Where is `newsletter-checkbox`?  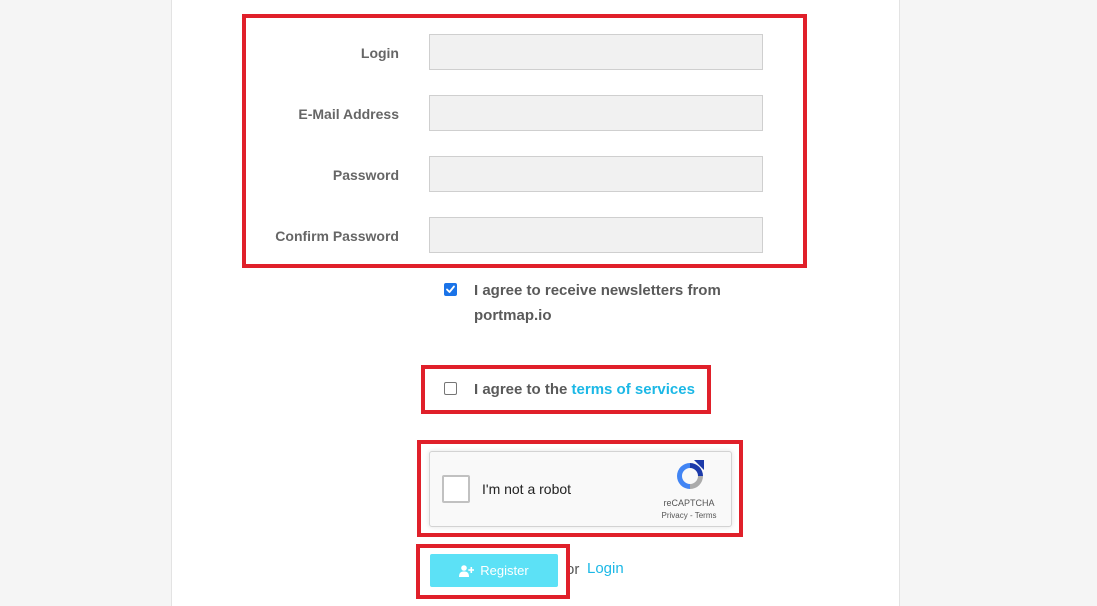
newsletter-checkbox is located at coordinates (450, 289).